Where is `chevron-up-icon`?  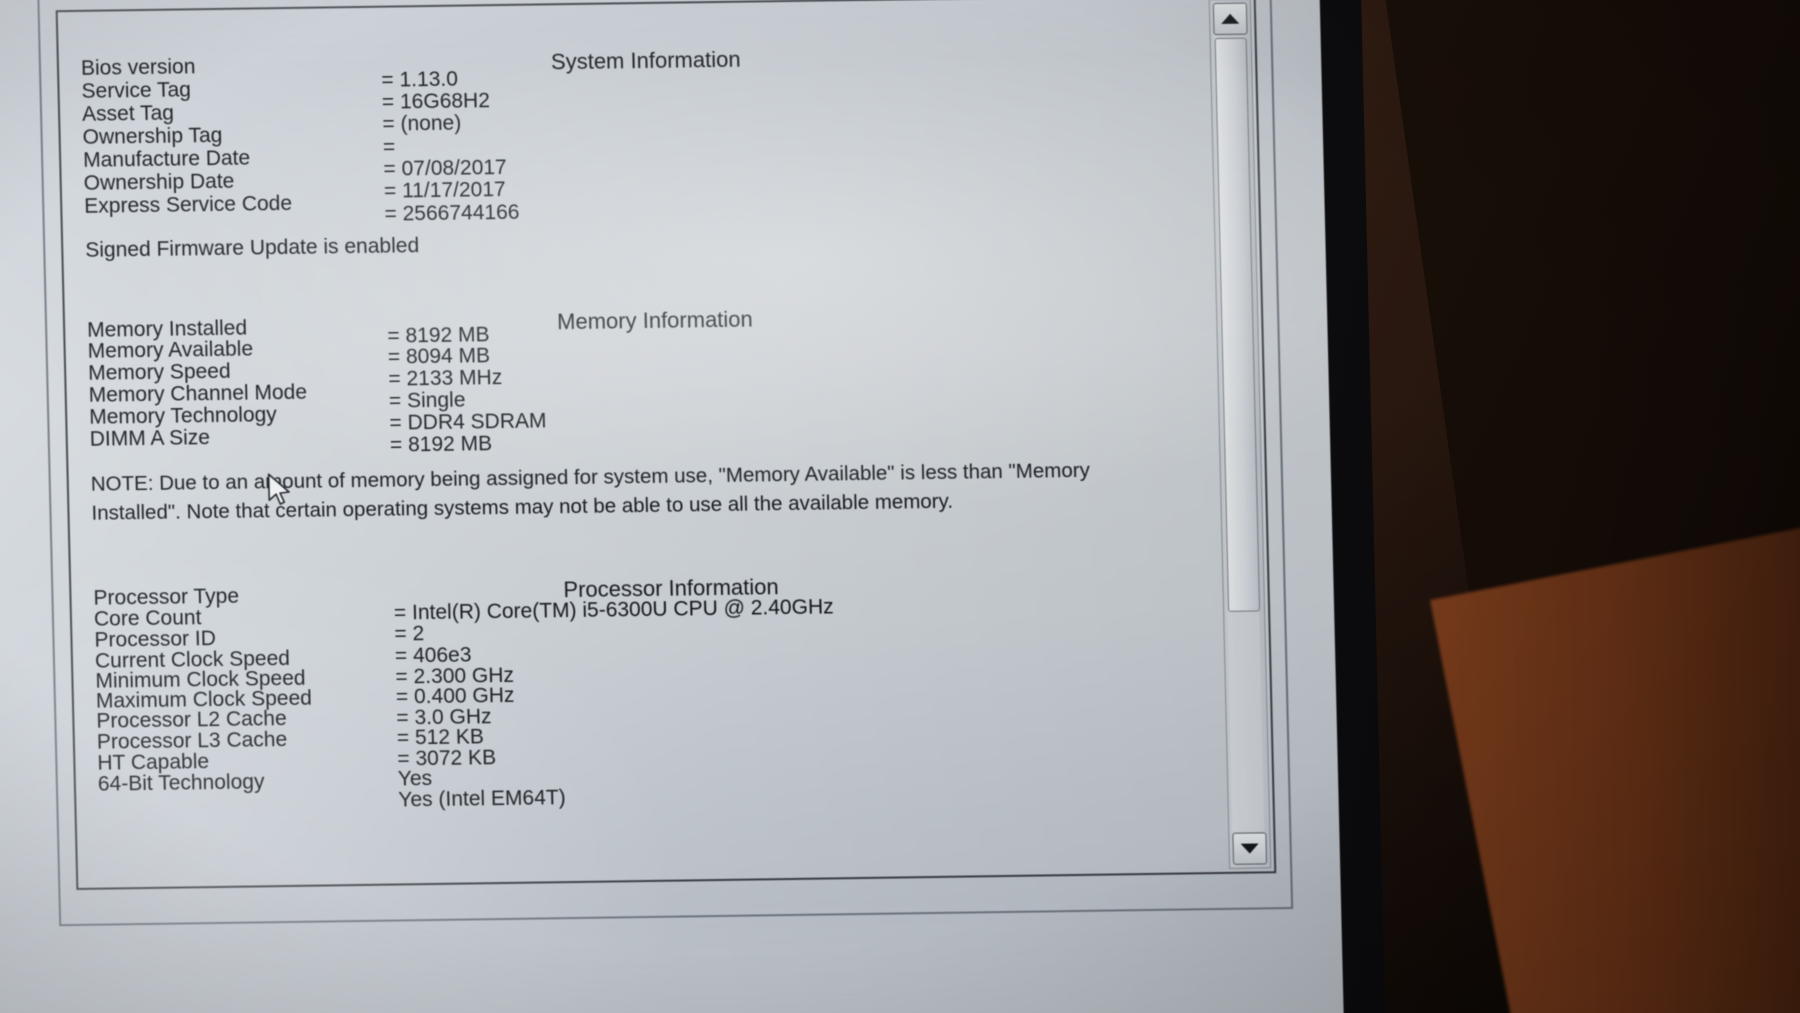 chevron-up-icon is located at coordinates (1230, 18).